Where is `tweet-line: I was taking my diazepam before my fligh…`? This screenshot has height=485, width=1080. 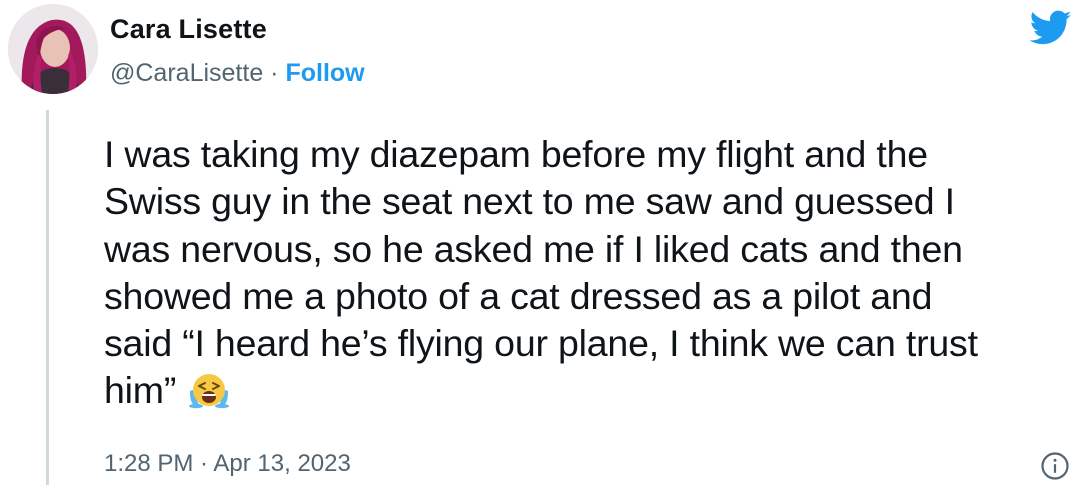 tweet-line: I was taking my diazepam before my fligh… is located at coordinates (516, 154).